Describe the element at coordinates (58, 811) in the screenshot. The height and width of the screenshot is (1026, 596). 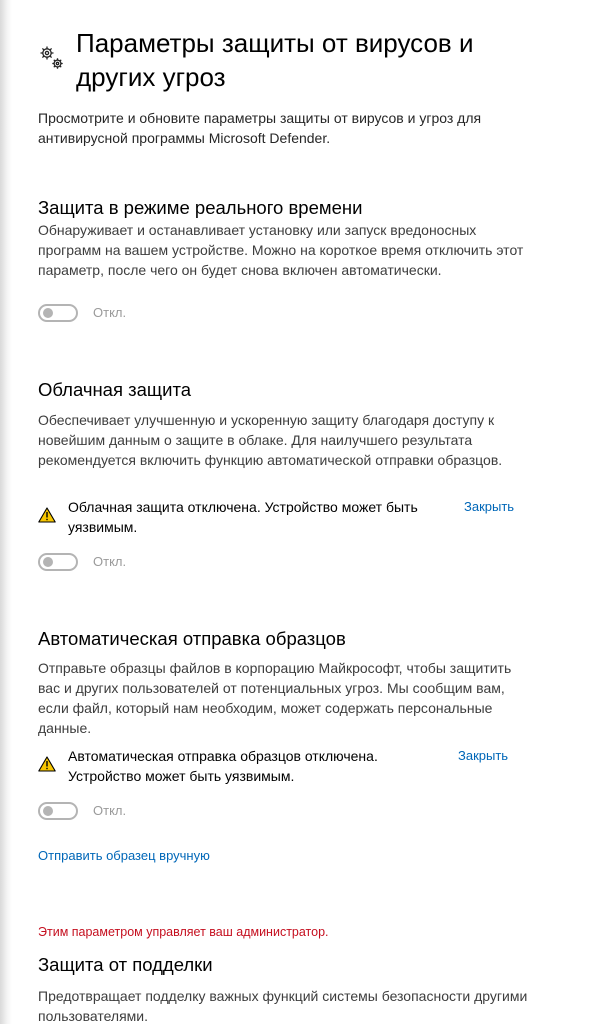
I see `sample-submission-toggle` at that location.